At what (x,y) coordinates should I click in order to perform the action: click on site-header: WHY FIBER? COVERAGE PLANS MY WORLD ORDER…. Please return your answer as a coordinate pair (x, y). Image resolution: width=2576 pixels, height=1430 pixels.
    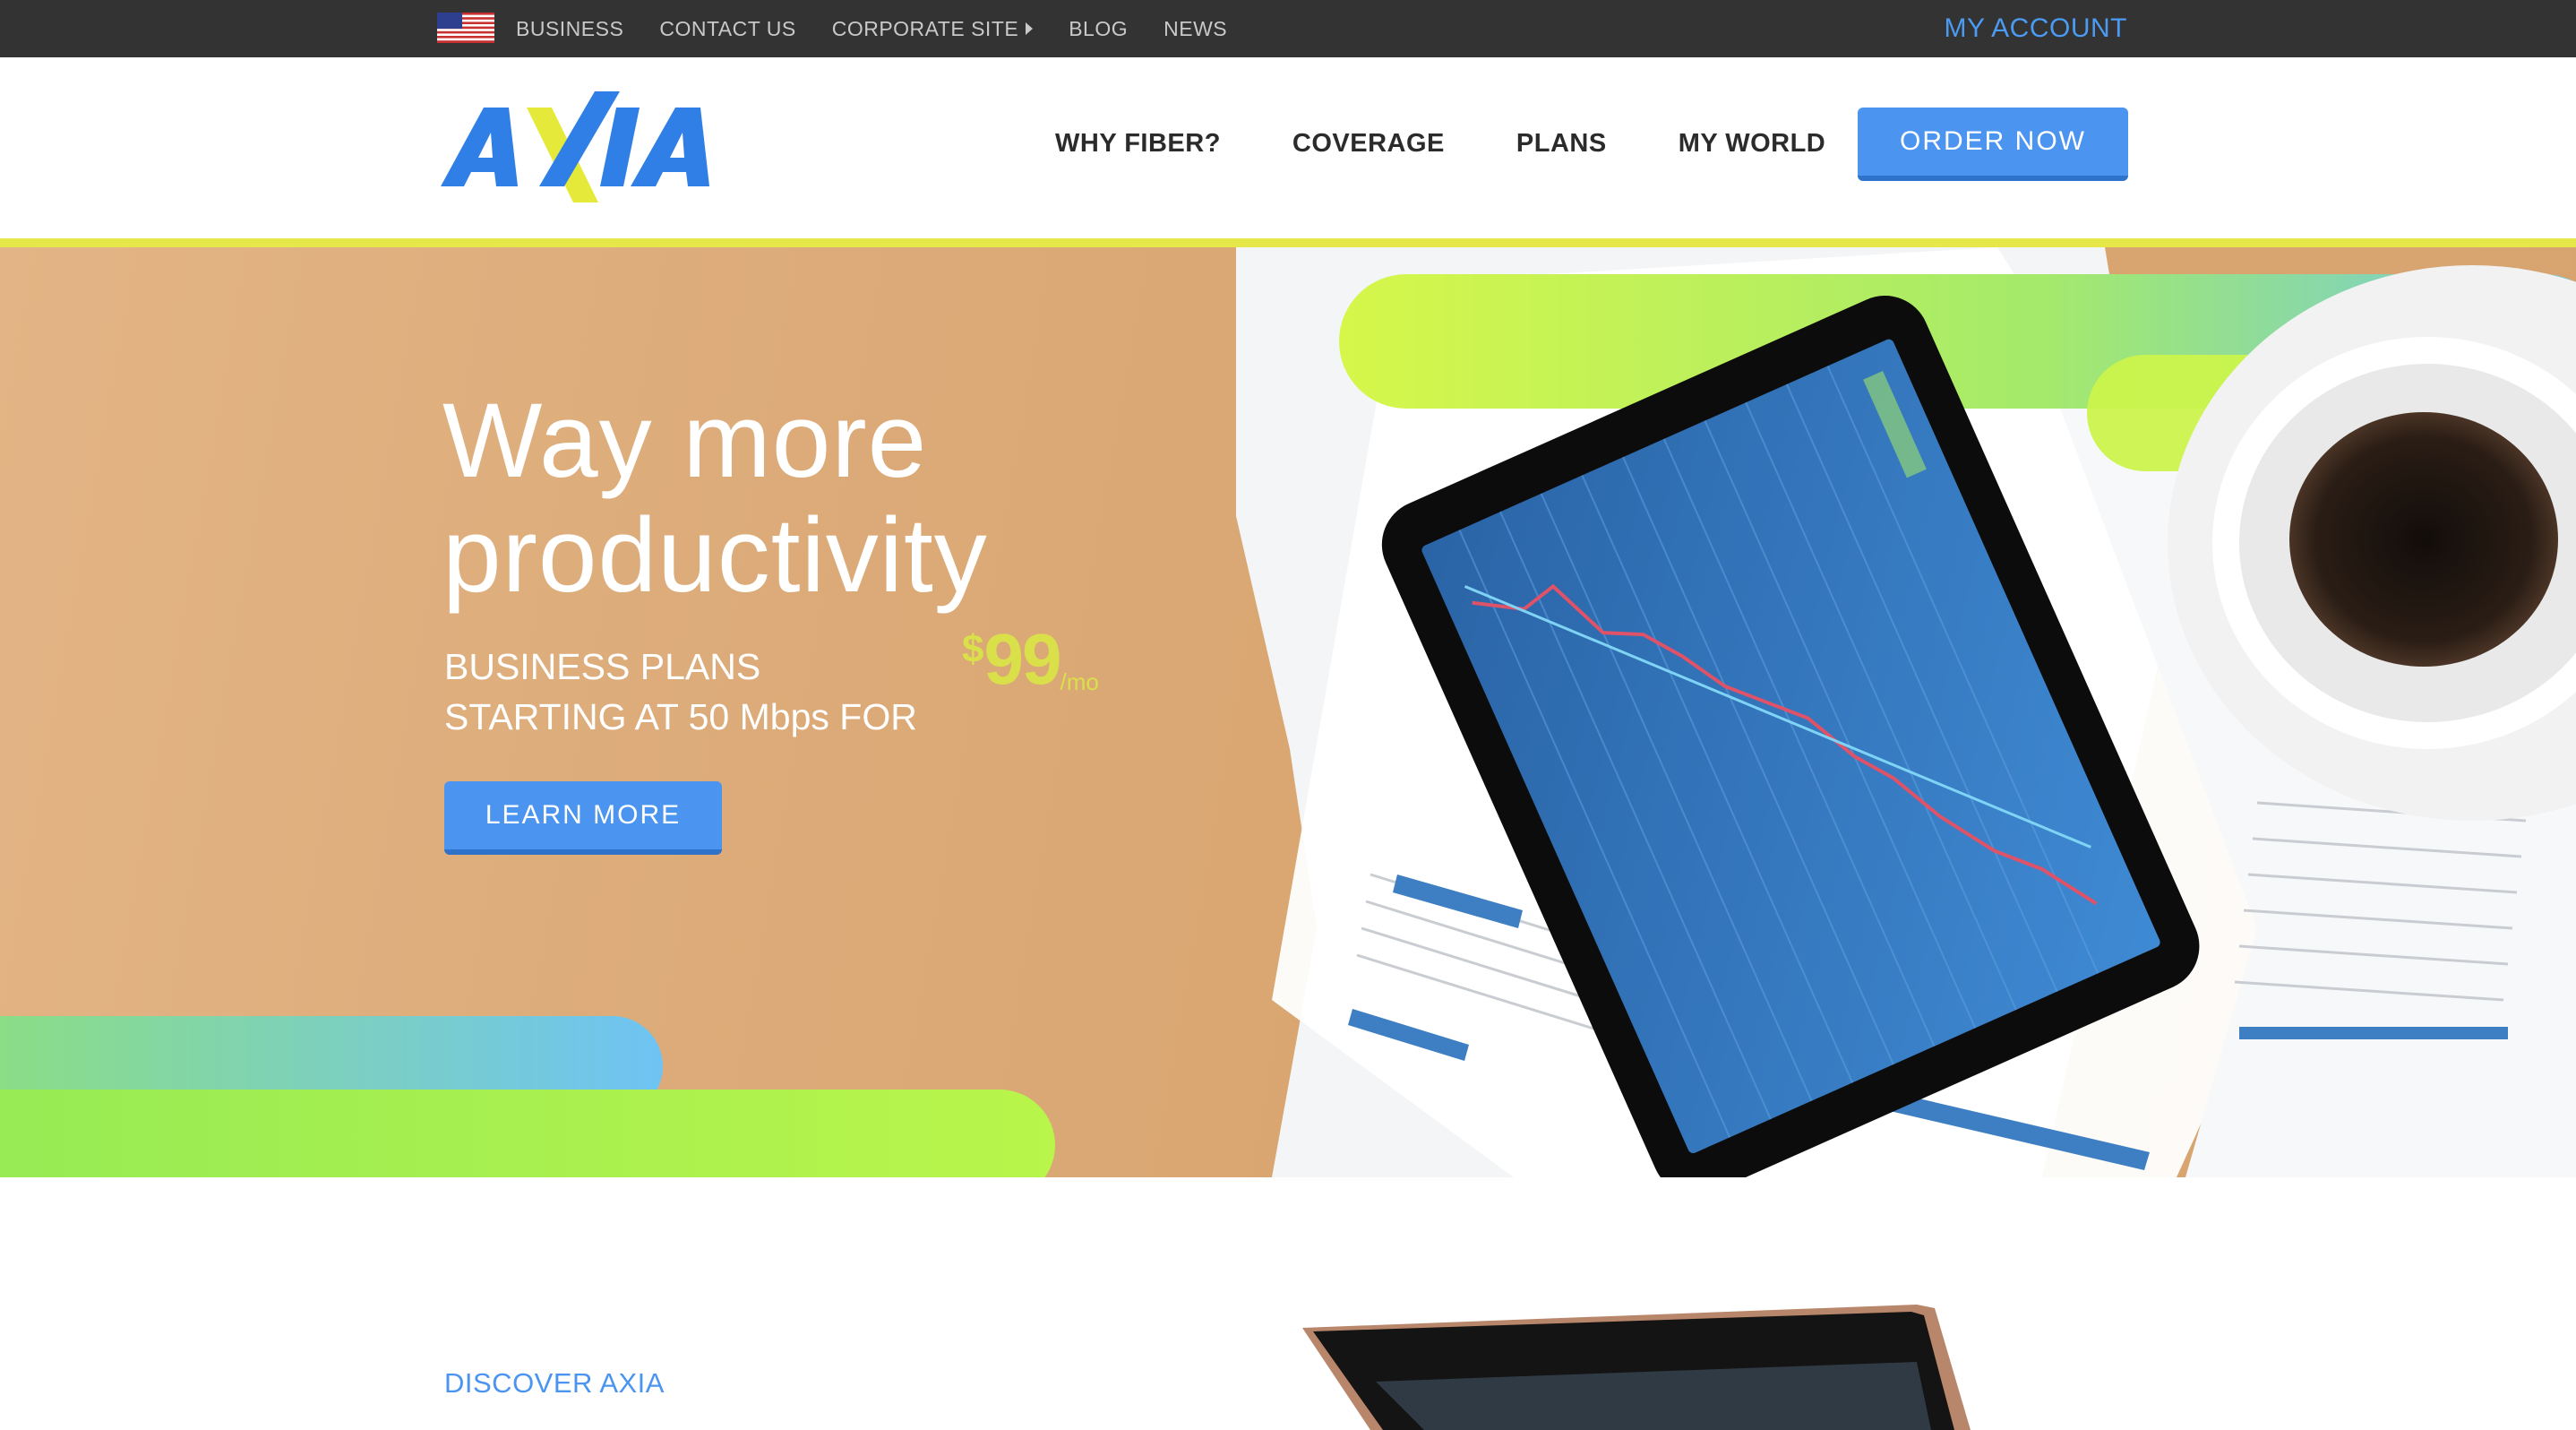
    Looking at the image, I should click on (1288, 148).